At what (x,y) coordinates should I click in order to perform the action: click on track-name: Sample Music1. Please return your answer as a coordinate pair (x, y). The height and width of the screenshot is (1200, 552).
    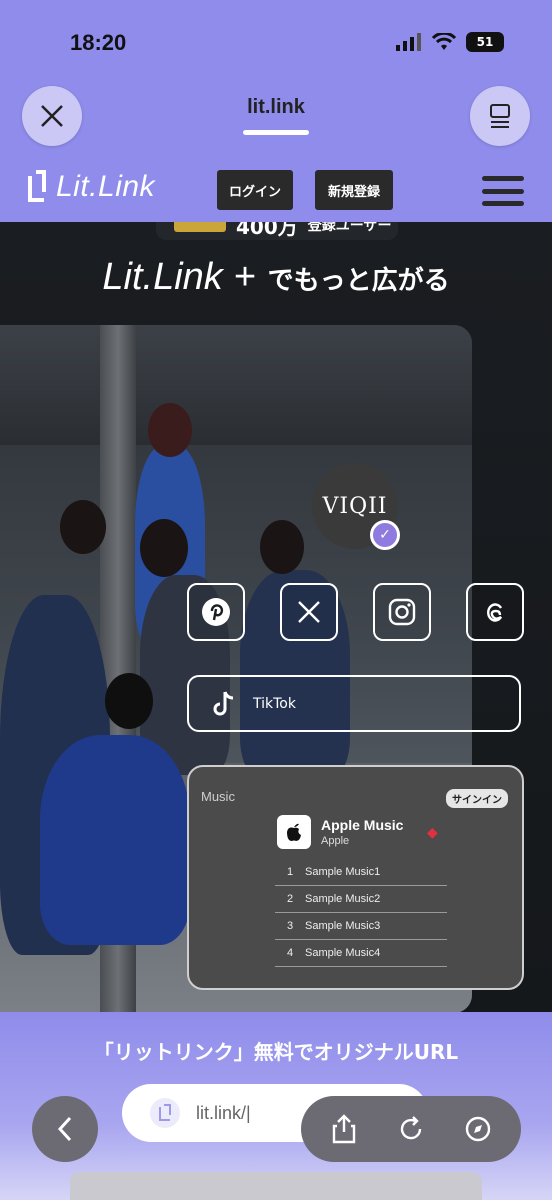
    Looking at the image, I should click on (343, 872).